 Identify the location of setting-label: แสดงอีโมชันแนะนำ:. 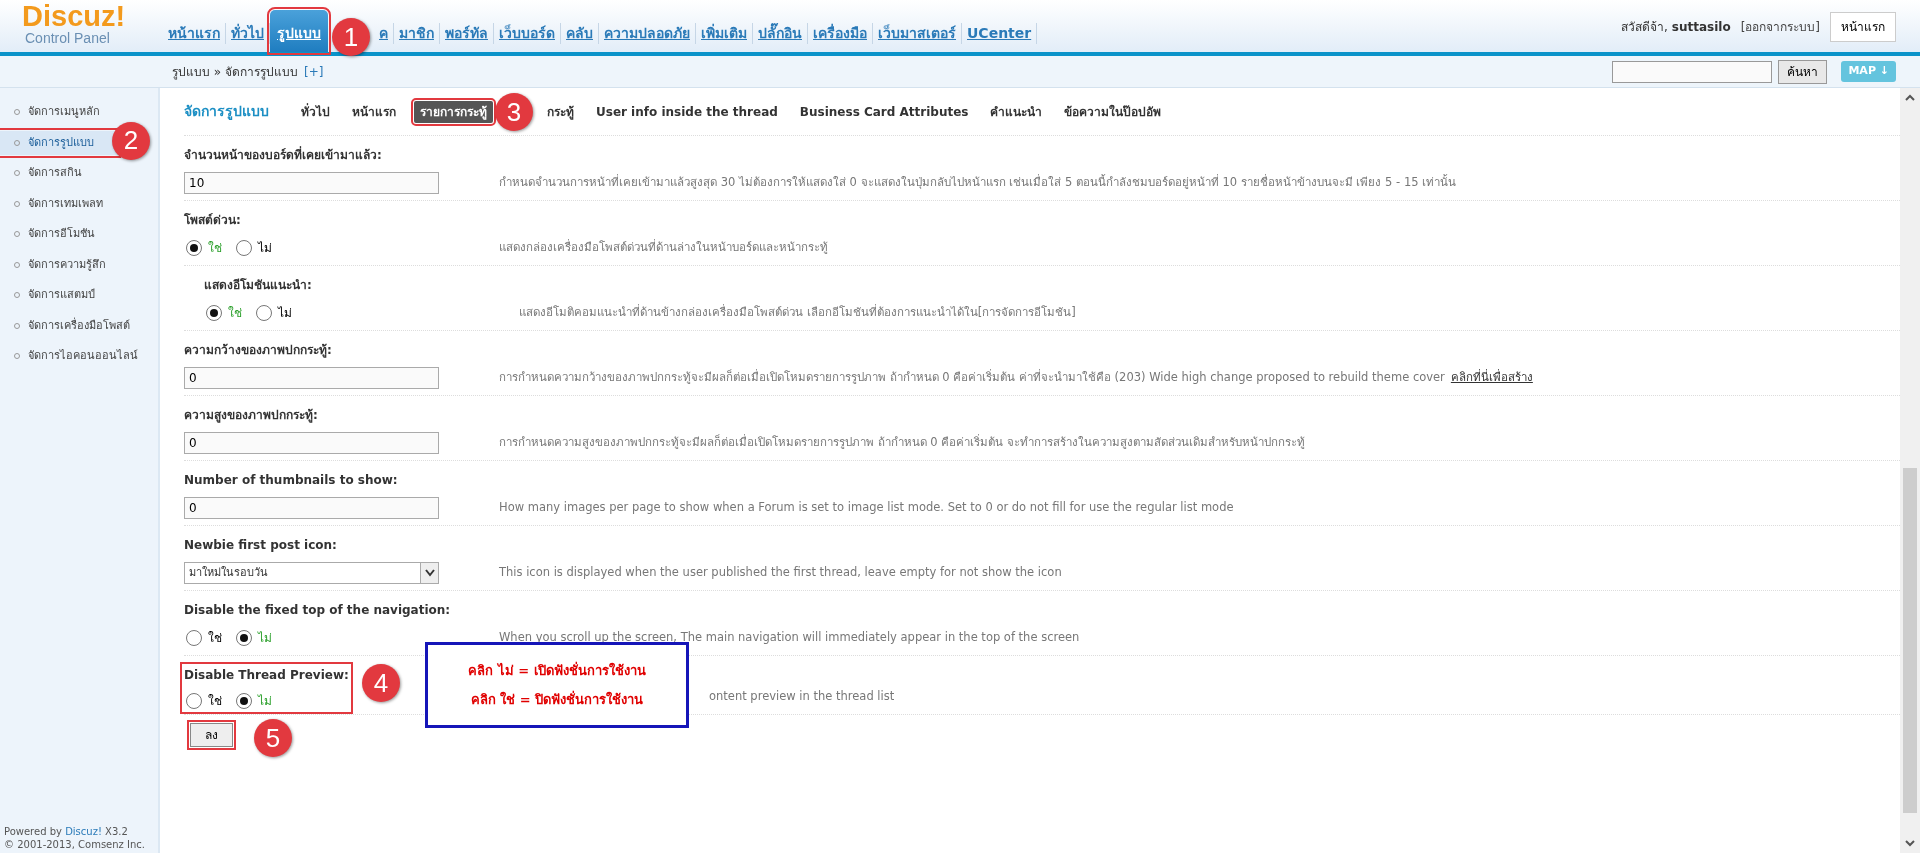
(258, 285).